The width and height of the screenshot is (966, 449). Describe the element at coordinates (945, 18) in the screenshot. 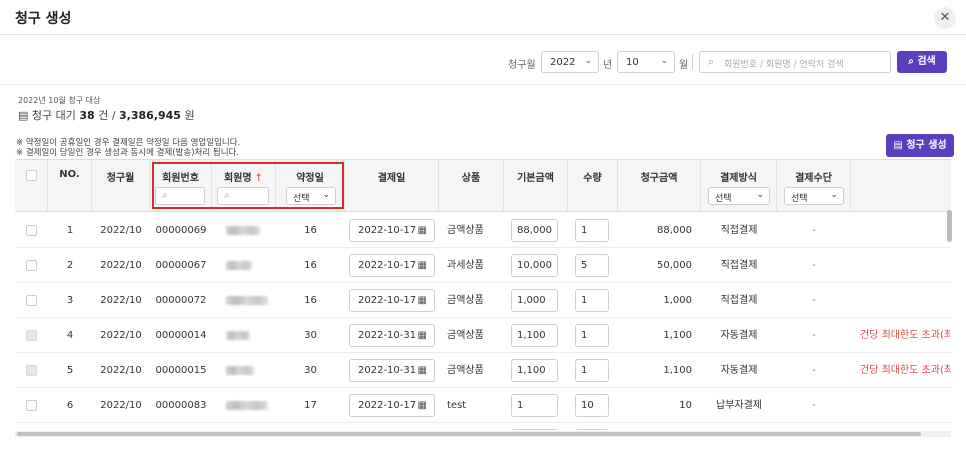

I see `close-button: ✕` at that location.